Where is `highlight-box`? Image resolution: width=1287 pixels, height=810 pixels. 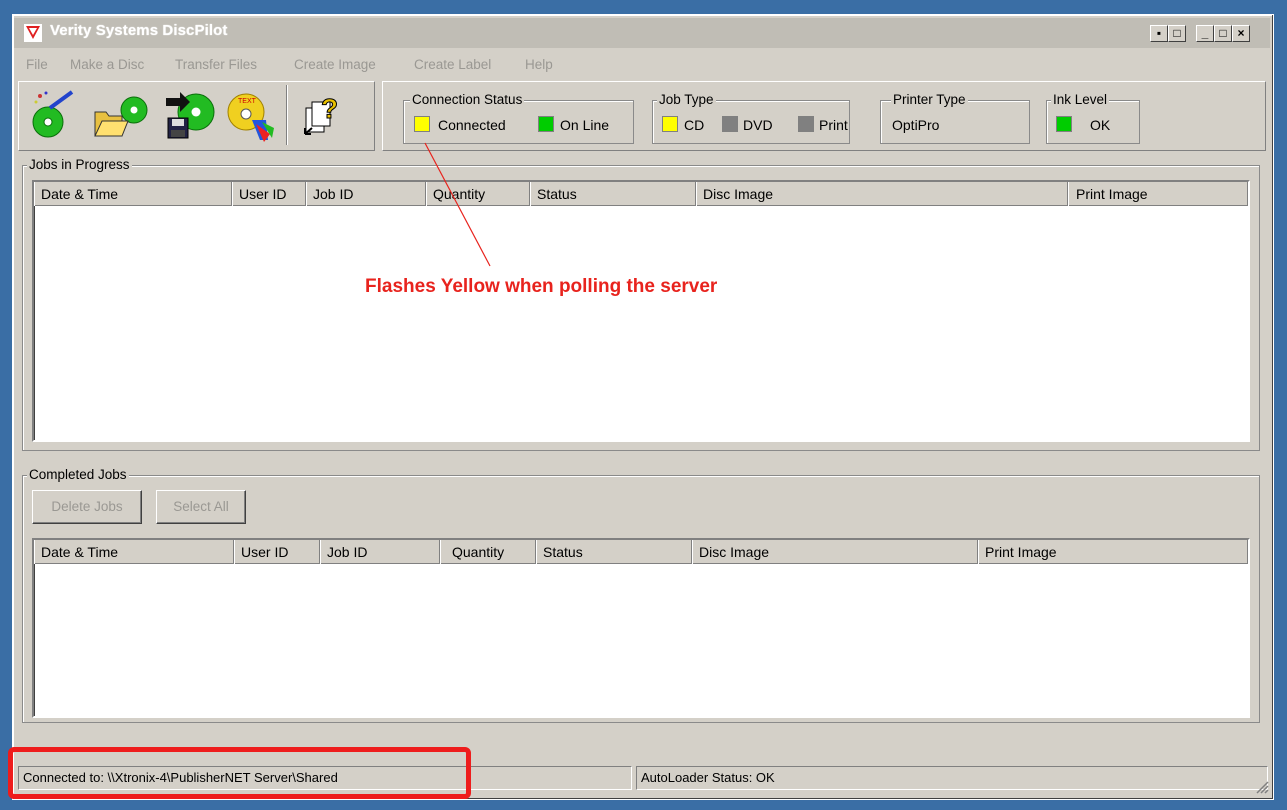
highlight-box is located at coordinates (239, 773).